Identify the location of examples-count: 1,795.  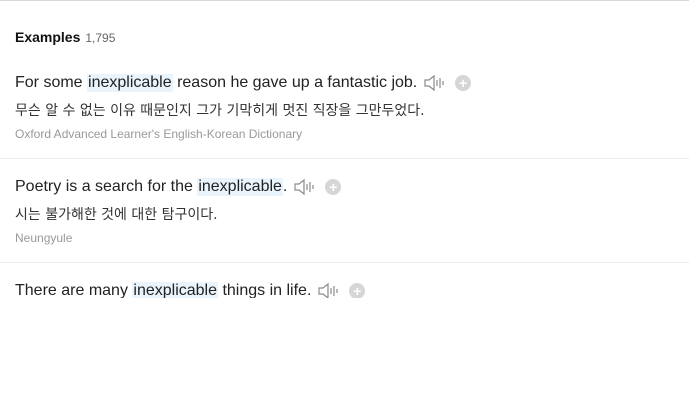
(100, 38).